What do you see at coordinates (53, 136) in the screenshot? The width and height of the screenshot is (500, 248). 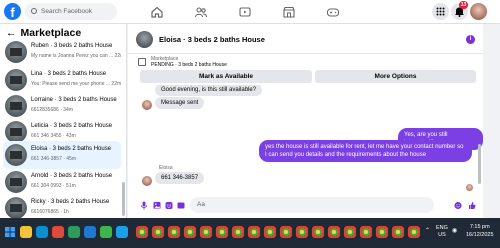 I see `conversation-preview: 661 346 3455 · 43m` at bounding box center [53, 136].